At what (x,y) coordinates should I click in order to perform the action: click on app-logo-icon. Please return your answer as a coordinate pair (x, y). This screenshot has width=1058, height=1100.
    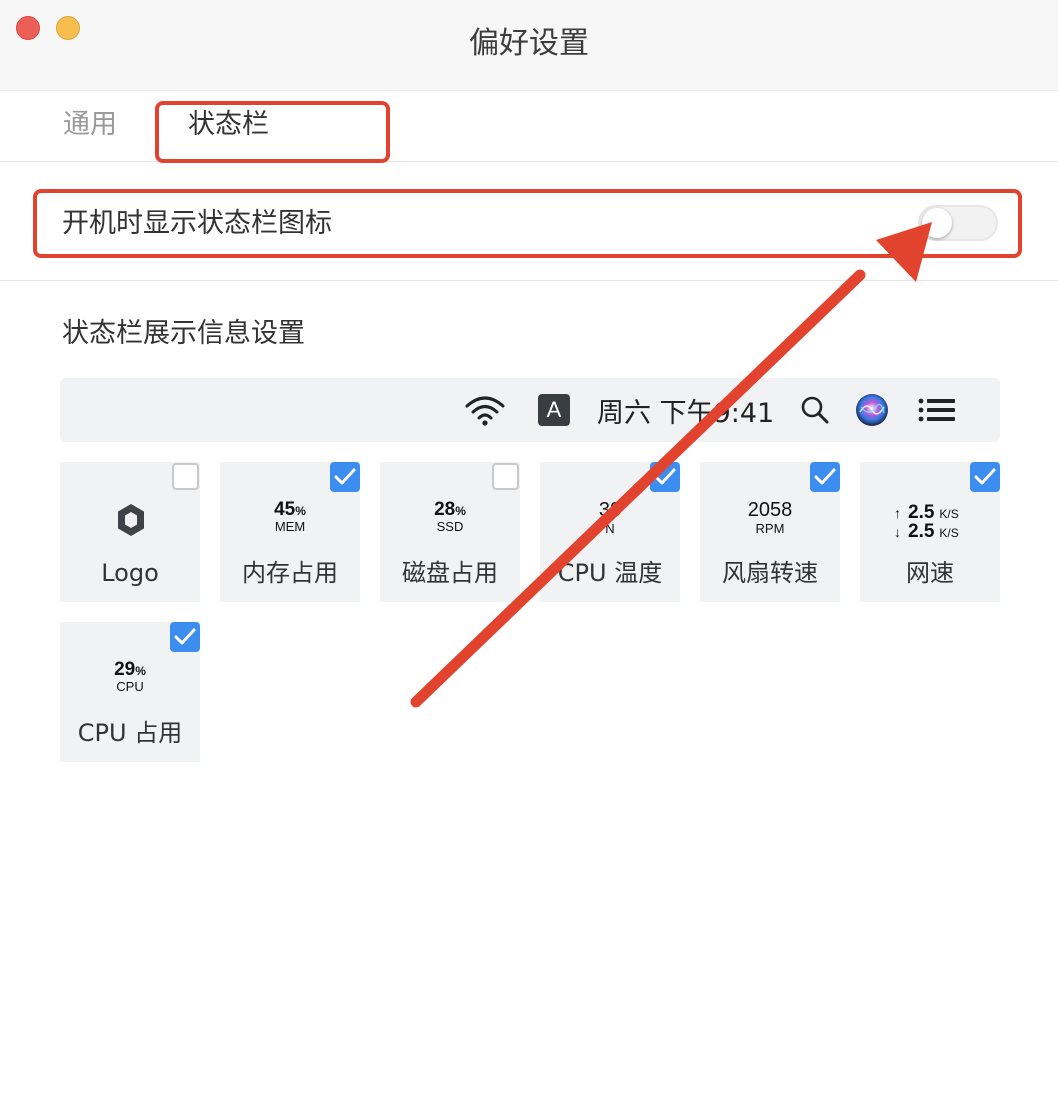
    Looking at the image, I should click on (131, 520).